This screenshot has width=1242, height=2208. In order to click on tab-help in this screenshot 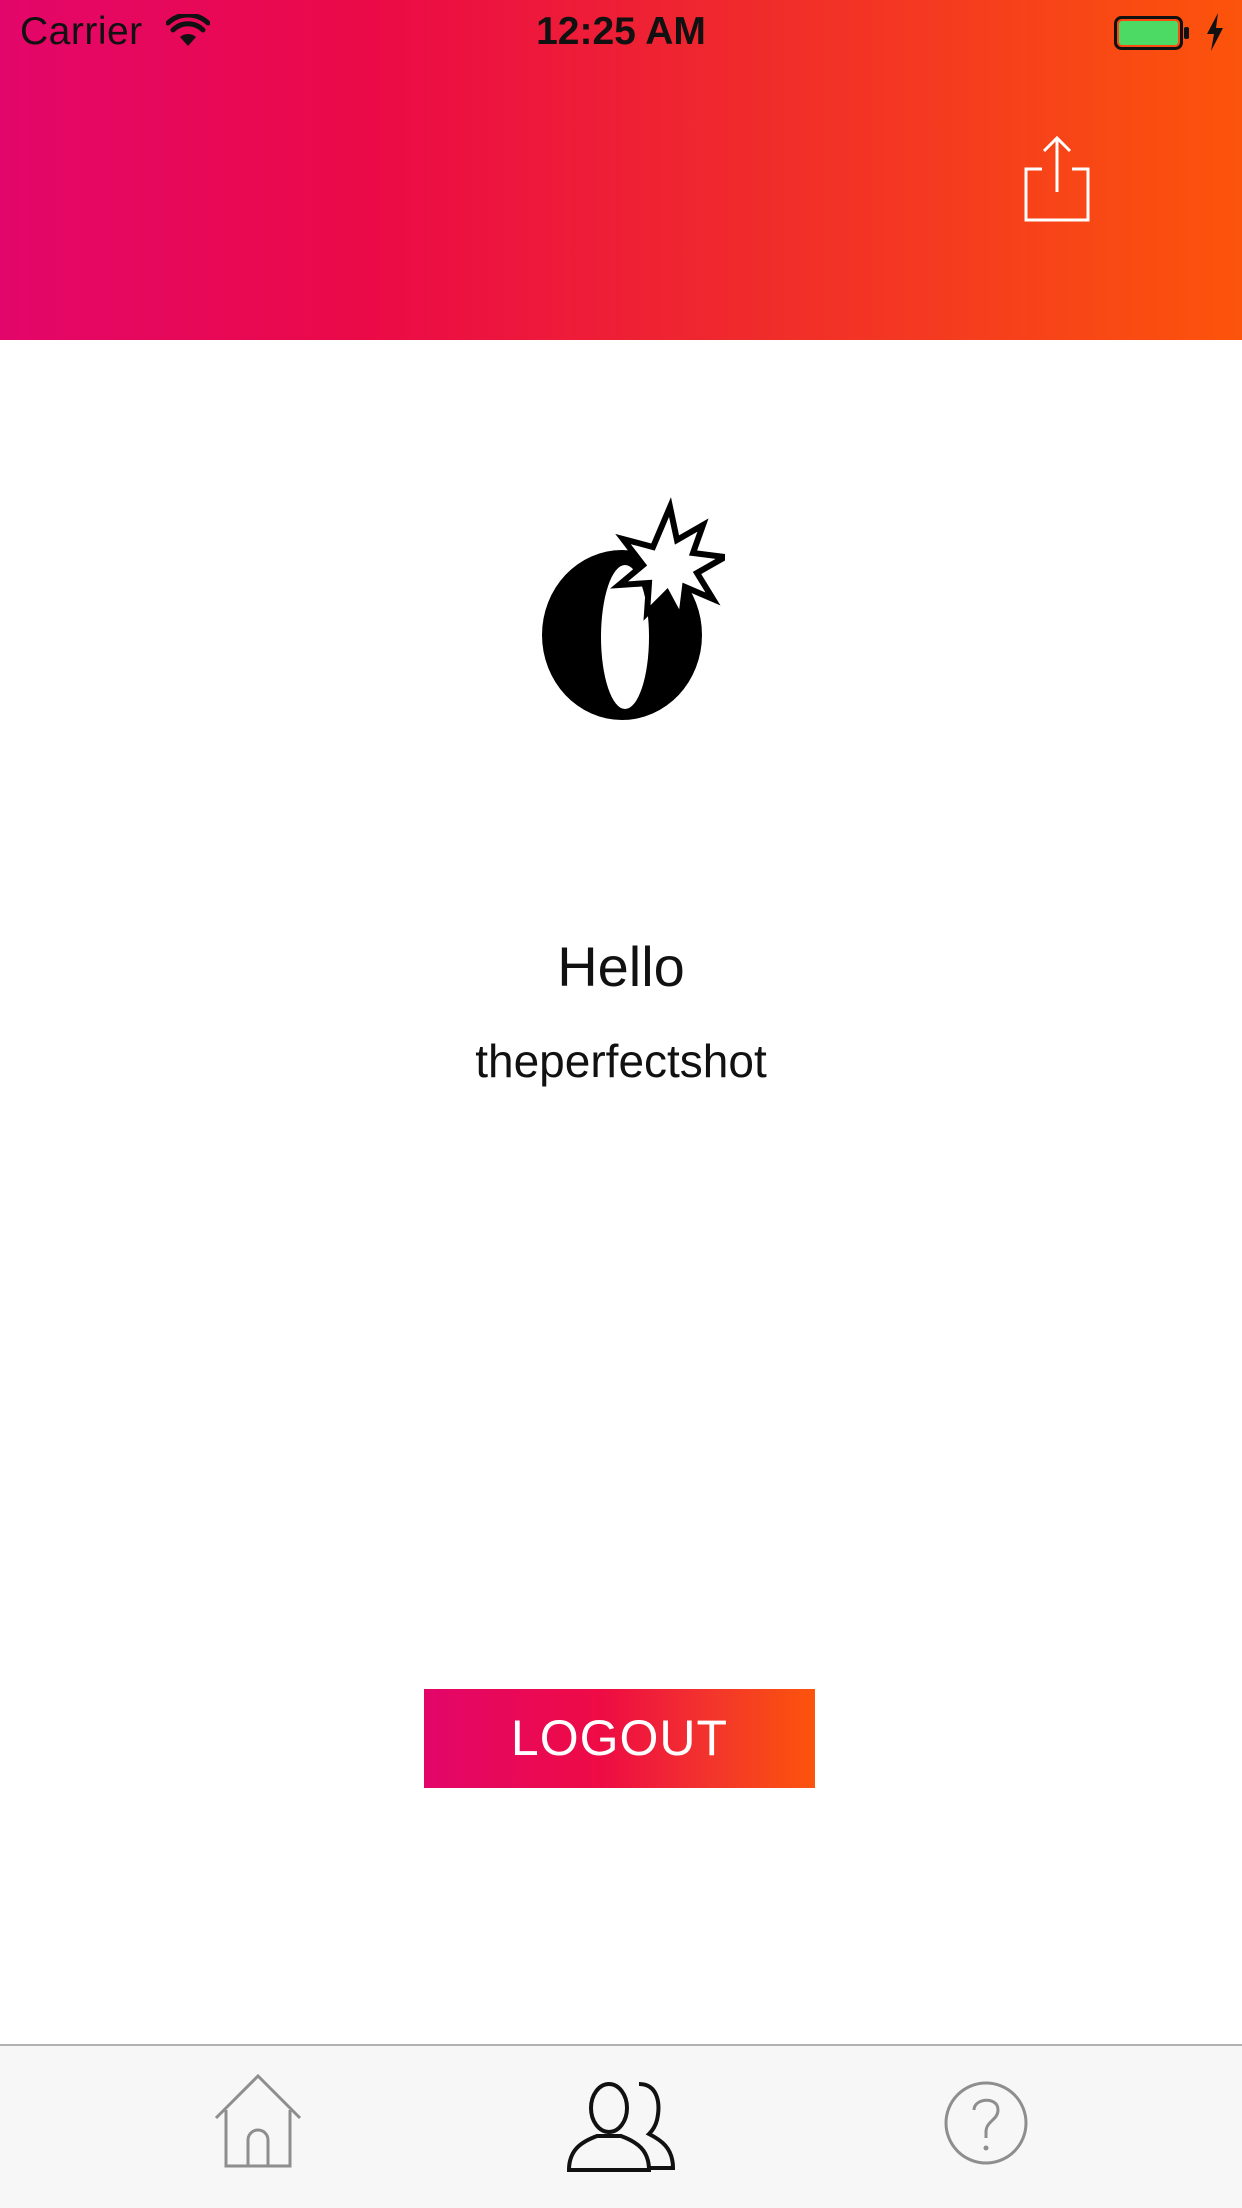, I will do `click(986, 2121)`.